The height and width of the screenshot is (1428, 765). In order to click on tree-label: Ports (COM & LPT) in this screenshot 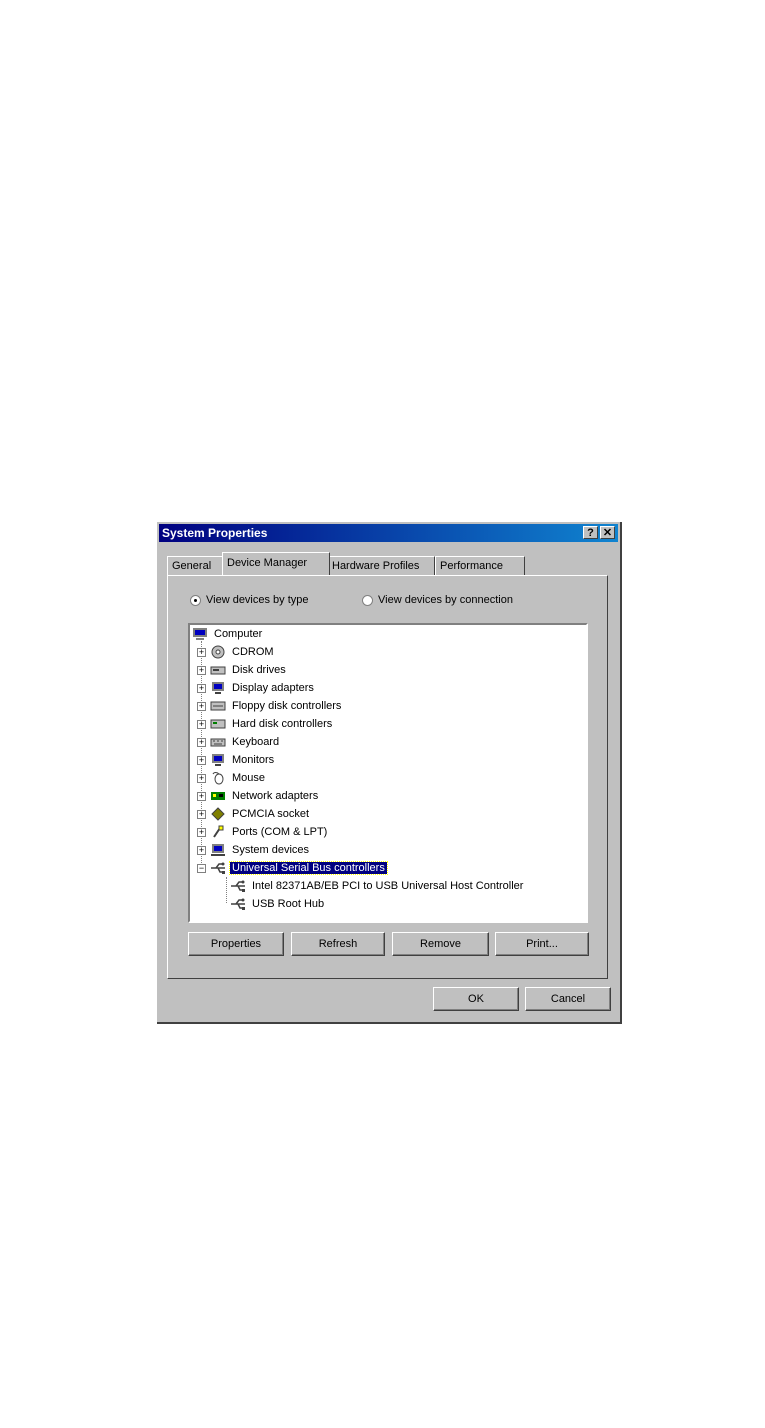, I will do `click(280, 832)`.